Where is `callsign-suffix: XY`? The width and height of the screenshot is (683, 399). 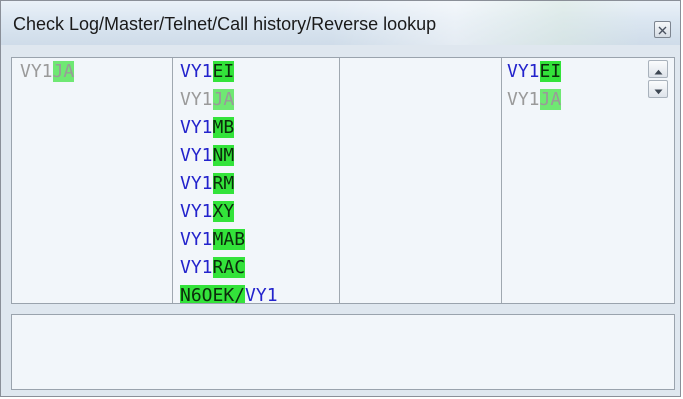
callsign-suffix: XY is located at coordinates (223, 211).